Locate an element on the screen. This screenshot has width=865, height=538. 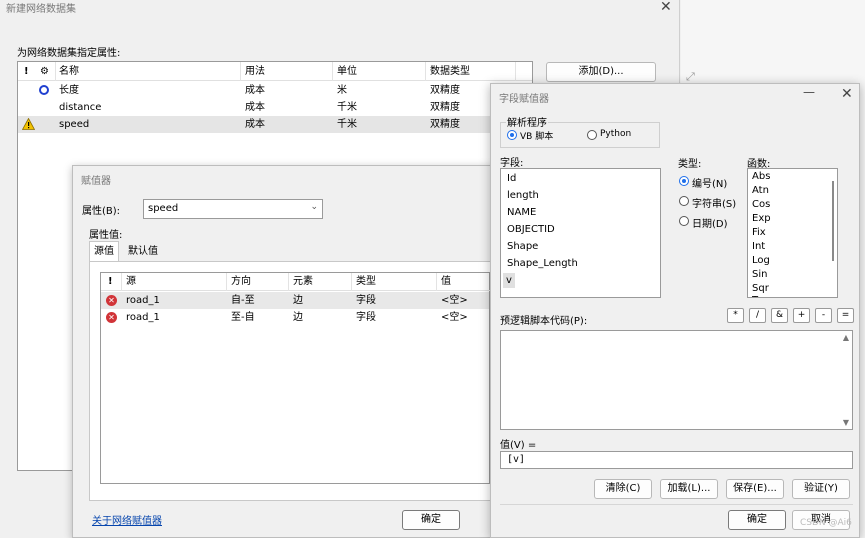
error-icon: ✕ is located at coordinates (111, 300).